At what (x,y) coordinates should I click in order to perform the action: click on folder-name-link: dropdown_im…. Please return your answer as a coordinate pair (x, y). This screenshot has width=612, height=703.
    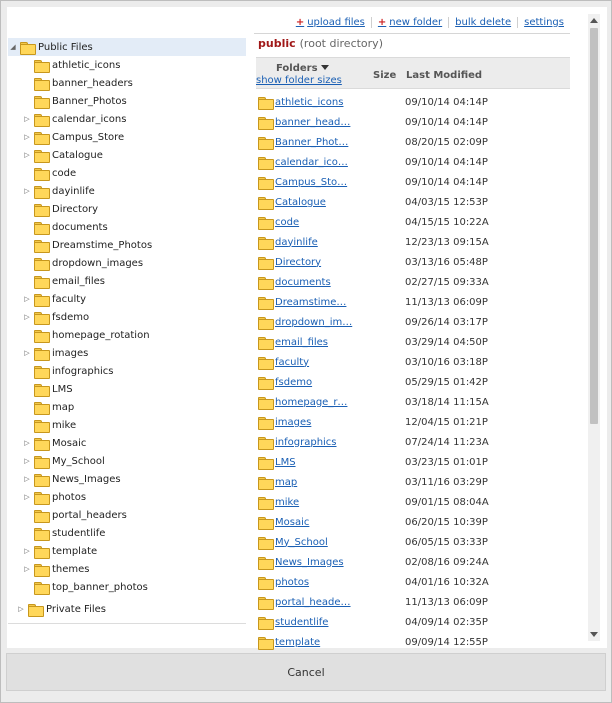
    Looking at the image, I should click on (314, 322).